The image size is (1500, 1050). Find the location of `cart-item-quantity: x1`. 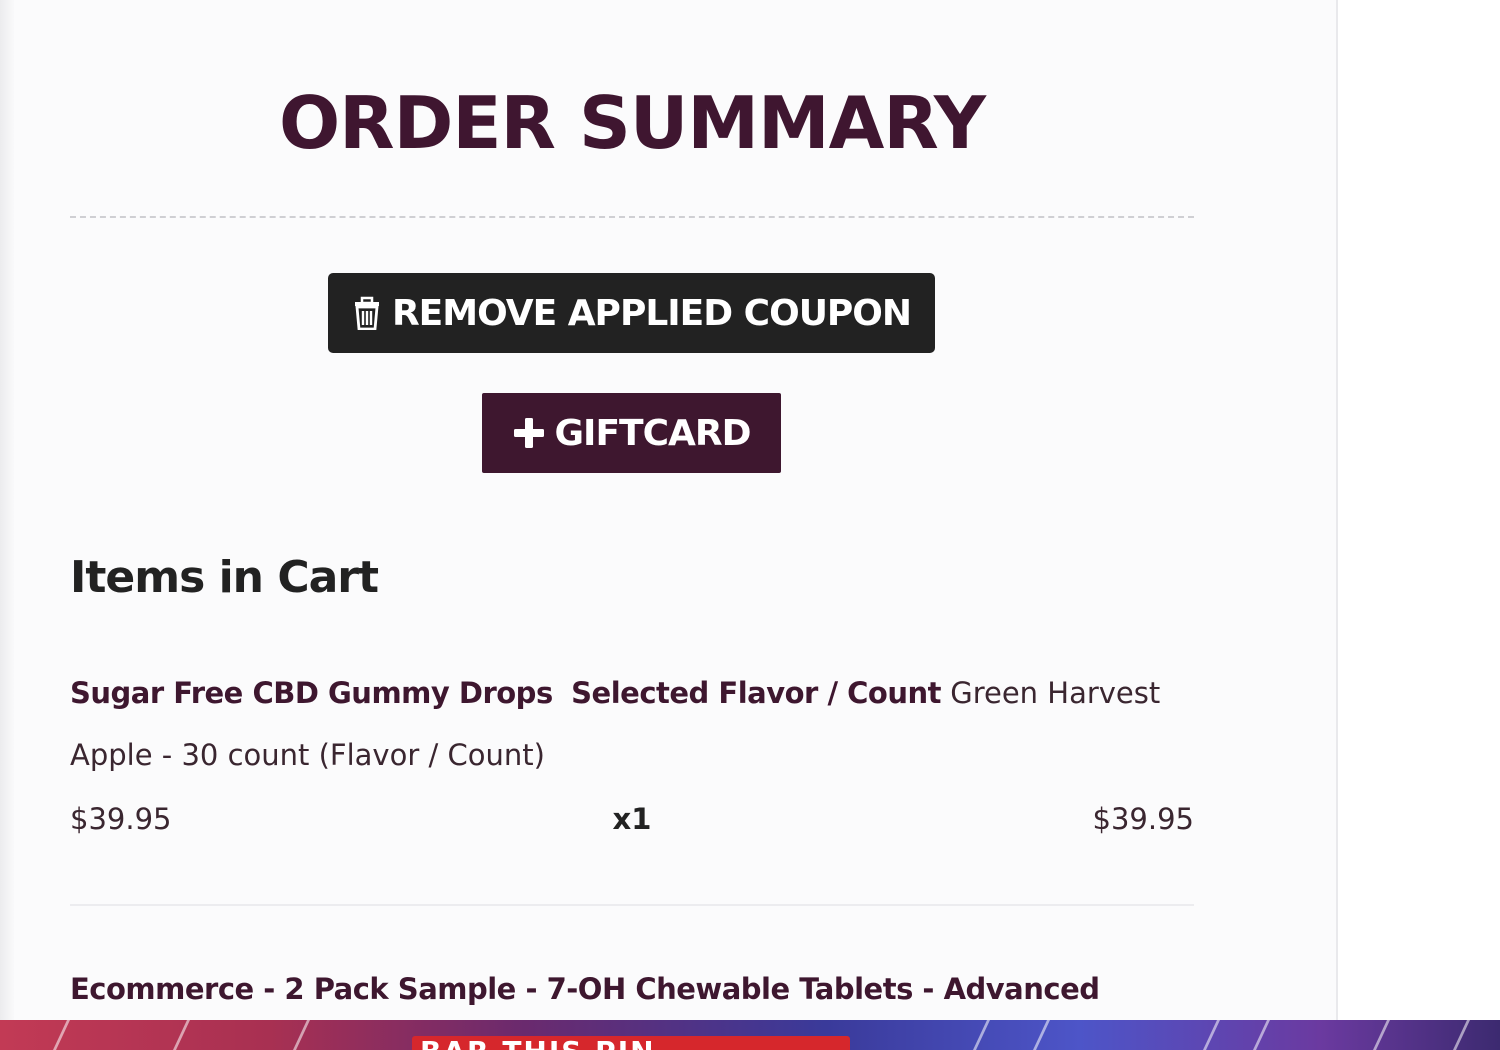

cart-item-quantity: x1 is located at coordinates (632, 819).